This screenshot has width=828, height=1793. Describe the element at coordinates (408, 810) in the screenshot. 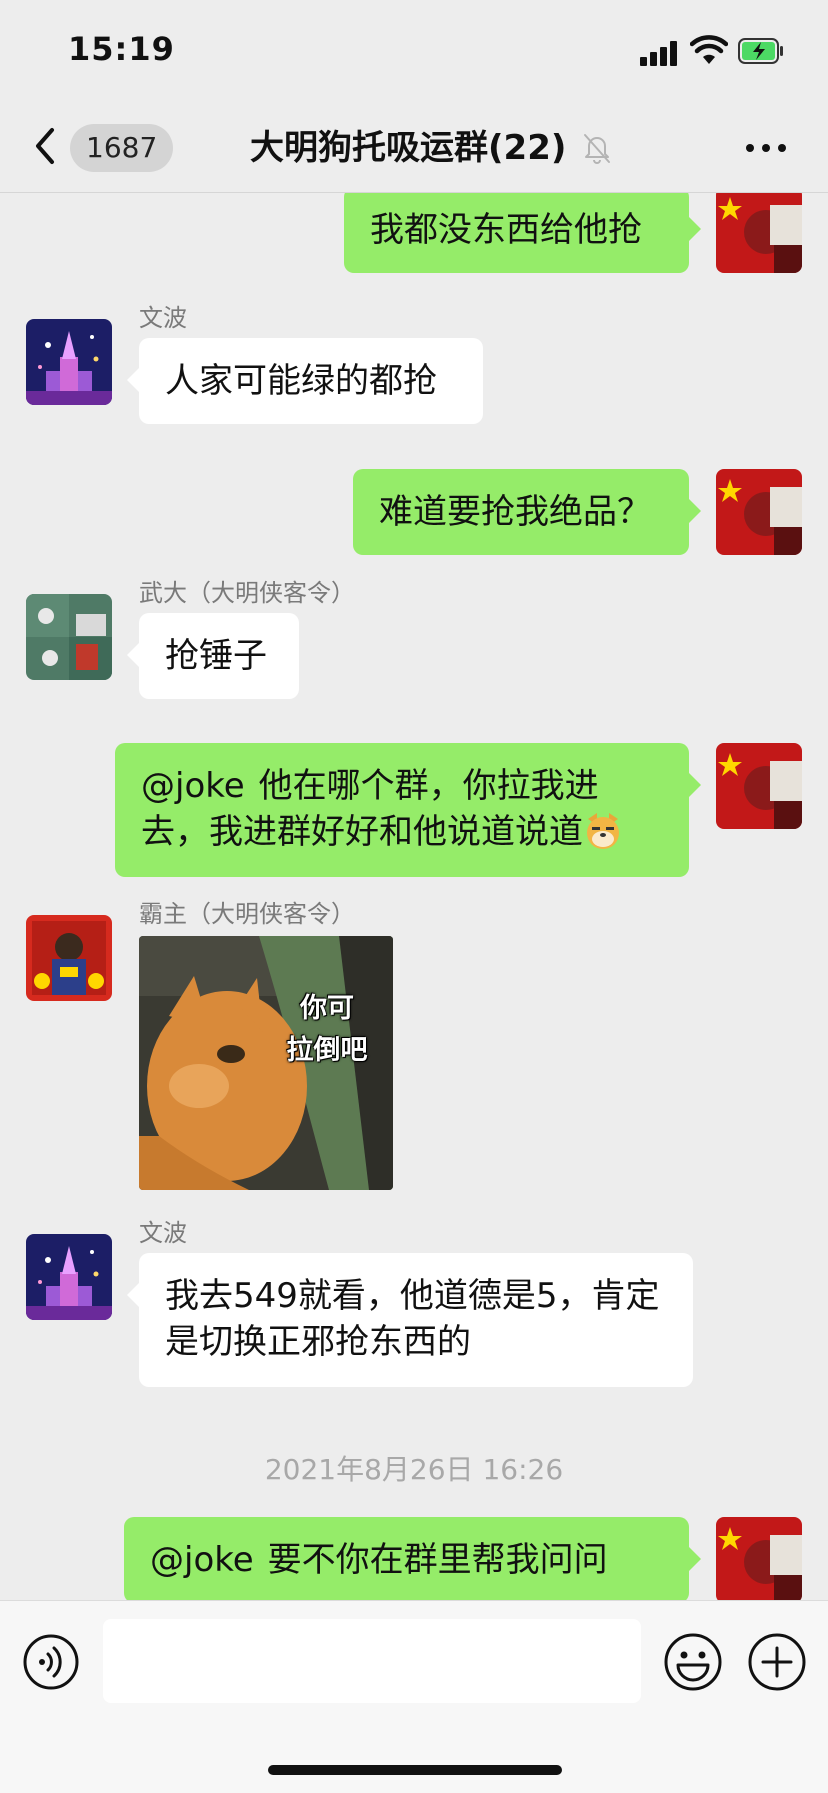

I see `message-bubble: @joke 他在哪个群，你拉我进去，我进群好好和他说道说道` at that location.